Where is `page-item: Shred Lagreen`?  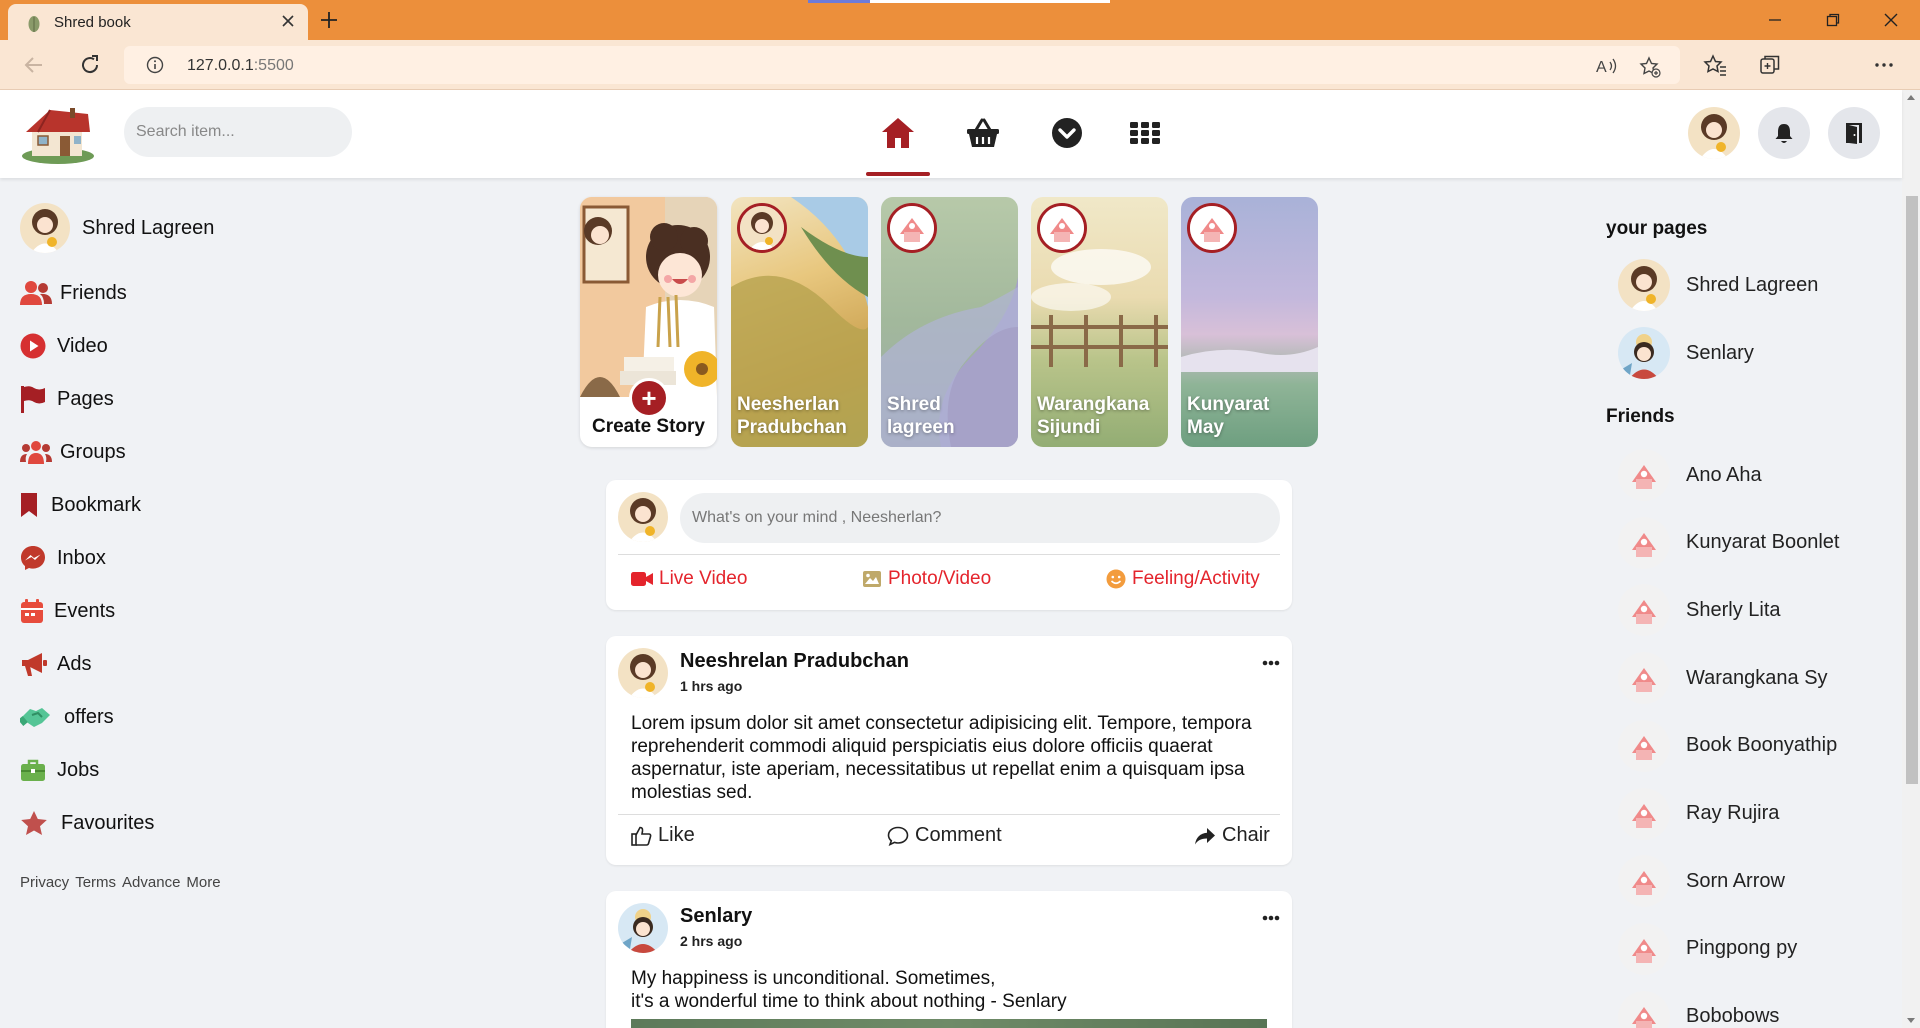 page-item: Shred Lagreen is located at coordinates (1718, 285).